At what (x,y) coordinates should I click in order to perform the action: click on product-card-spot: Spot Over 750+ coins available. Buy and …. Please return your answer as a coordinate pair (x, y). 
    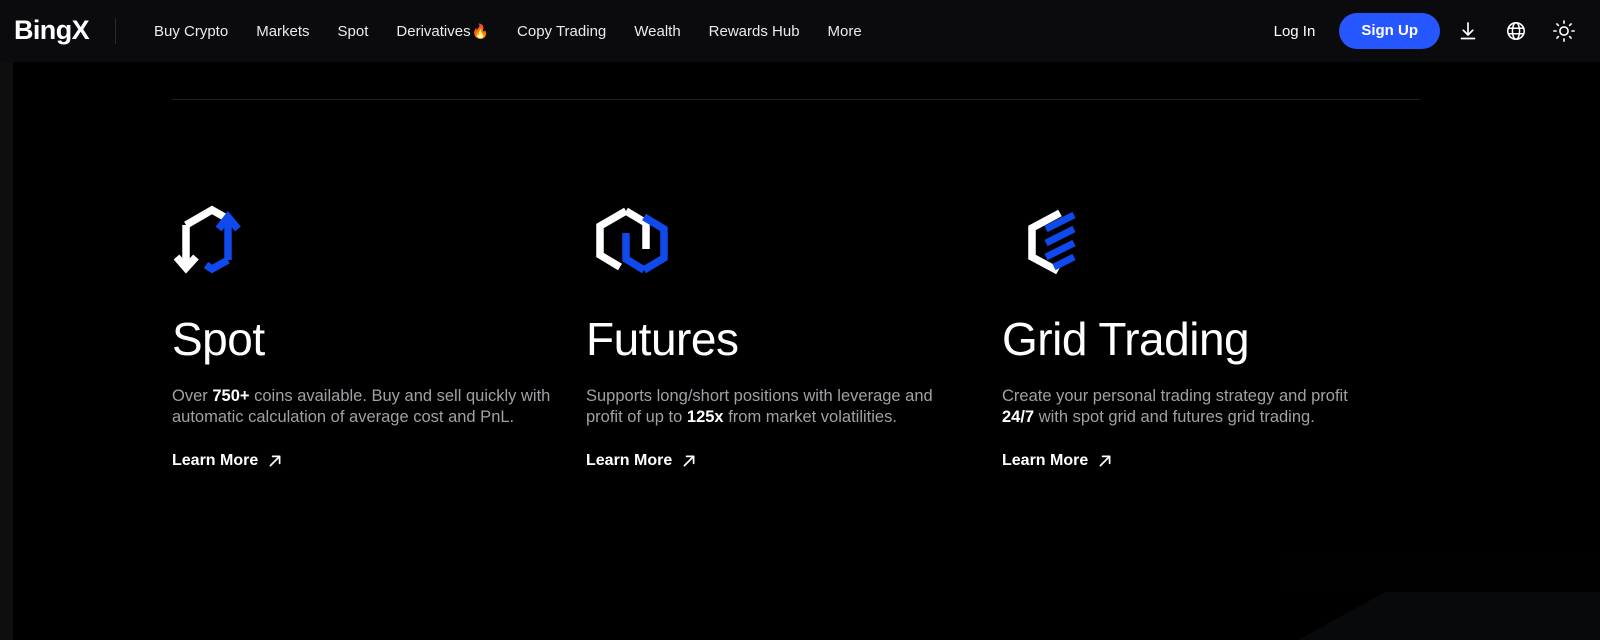
    Looking at the image, I should click on (382, 337).